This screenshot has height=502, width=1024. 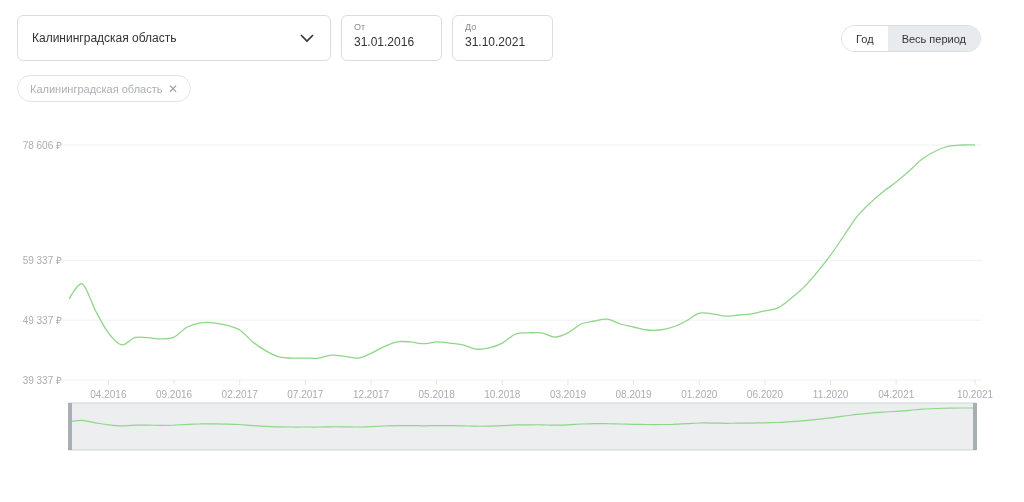 I want to click on region-select: Калининградская область, so click(x=174, y=38).